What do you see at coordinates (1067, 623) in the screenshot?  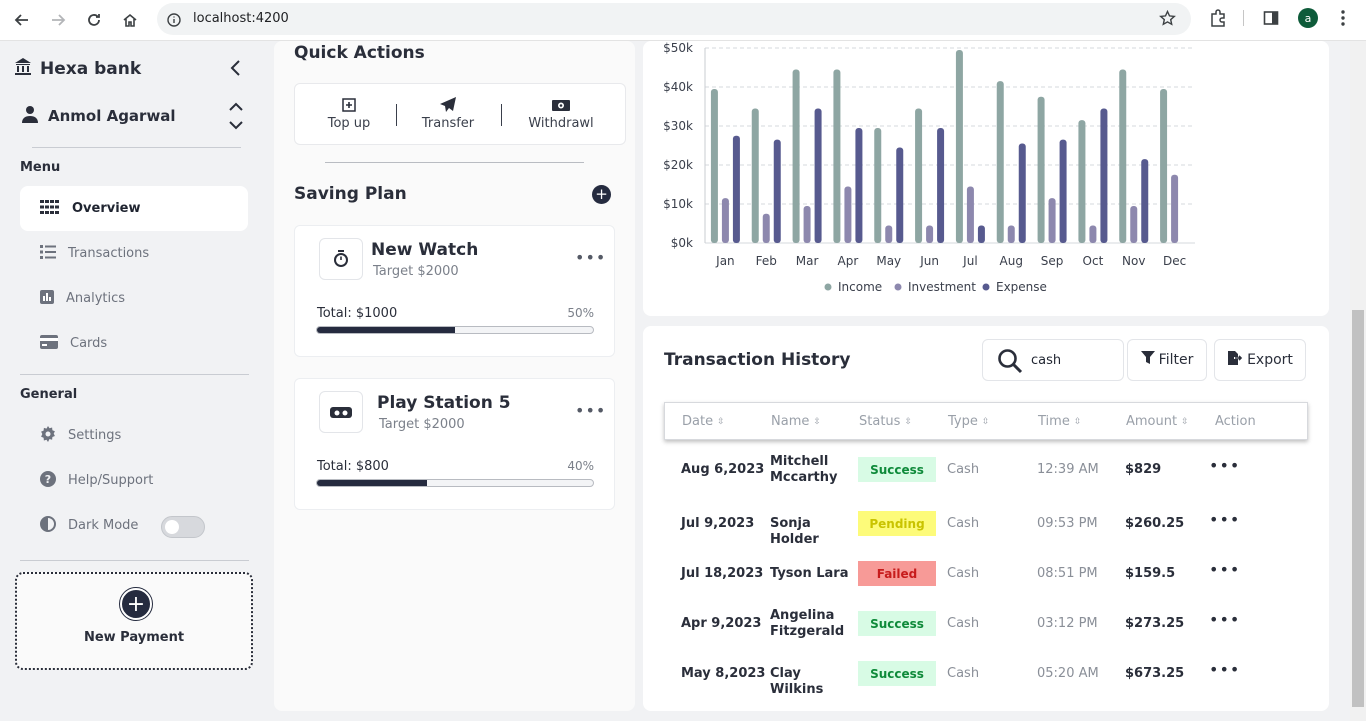 I see `cell-time: 03:12 PM` at bounding box center [1067, 623].